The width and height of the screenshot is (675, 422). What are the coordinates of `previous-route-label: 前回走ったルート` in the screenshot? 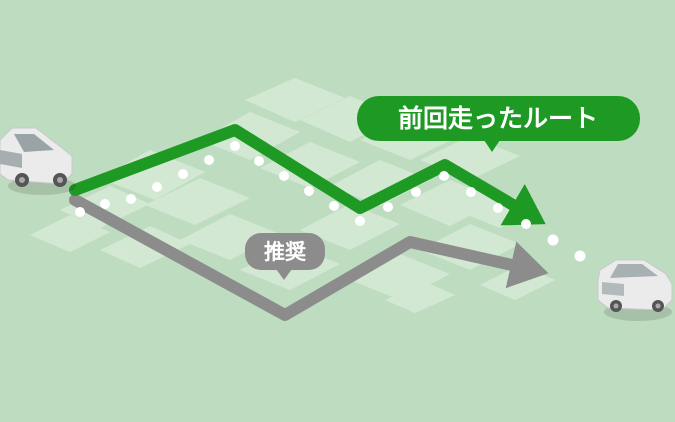 It's located at (498, 118).